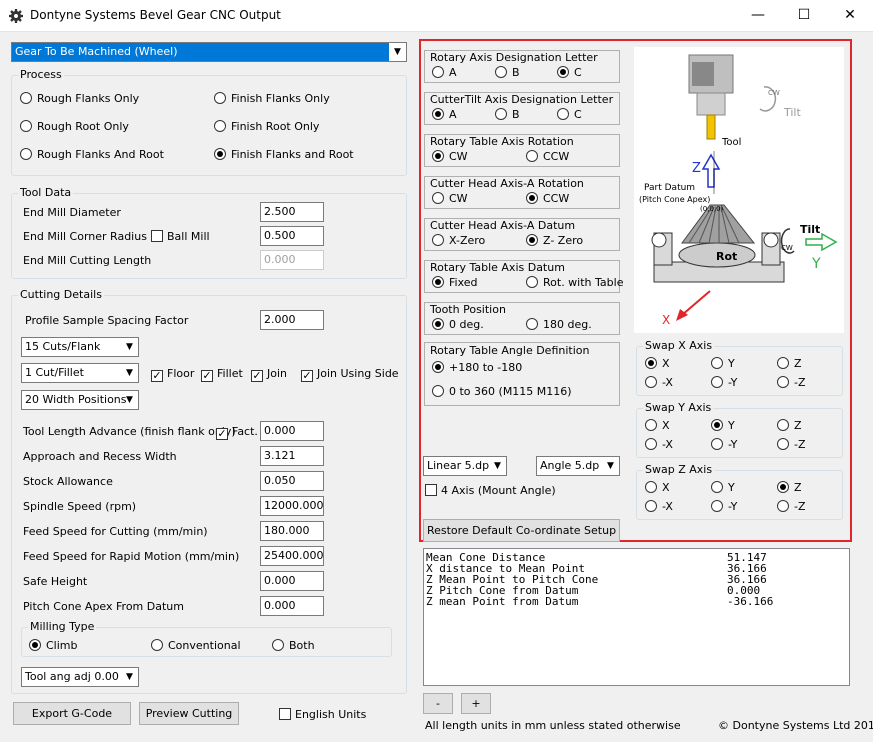  I want to click on axis-panel-2-radio-1: CCW, so click(547, 156).